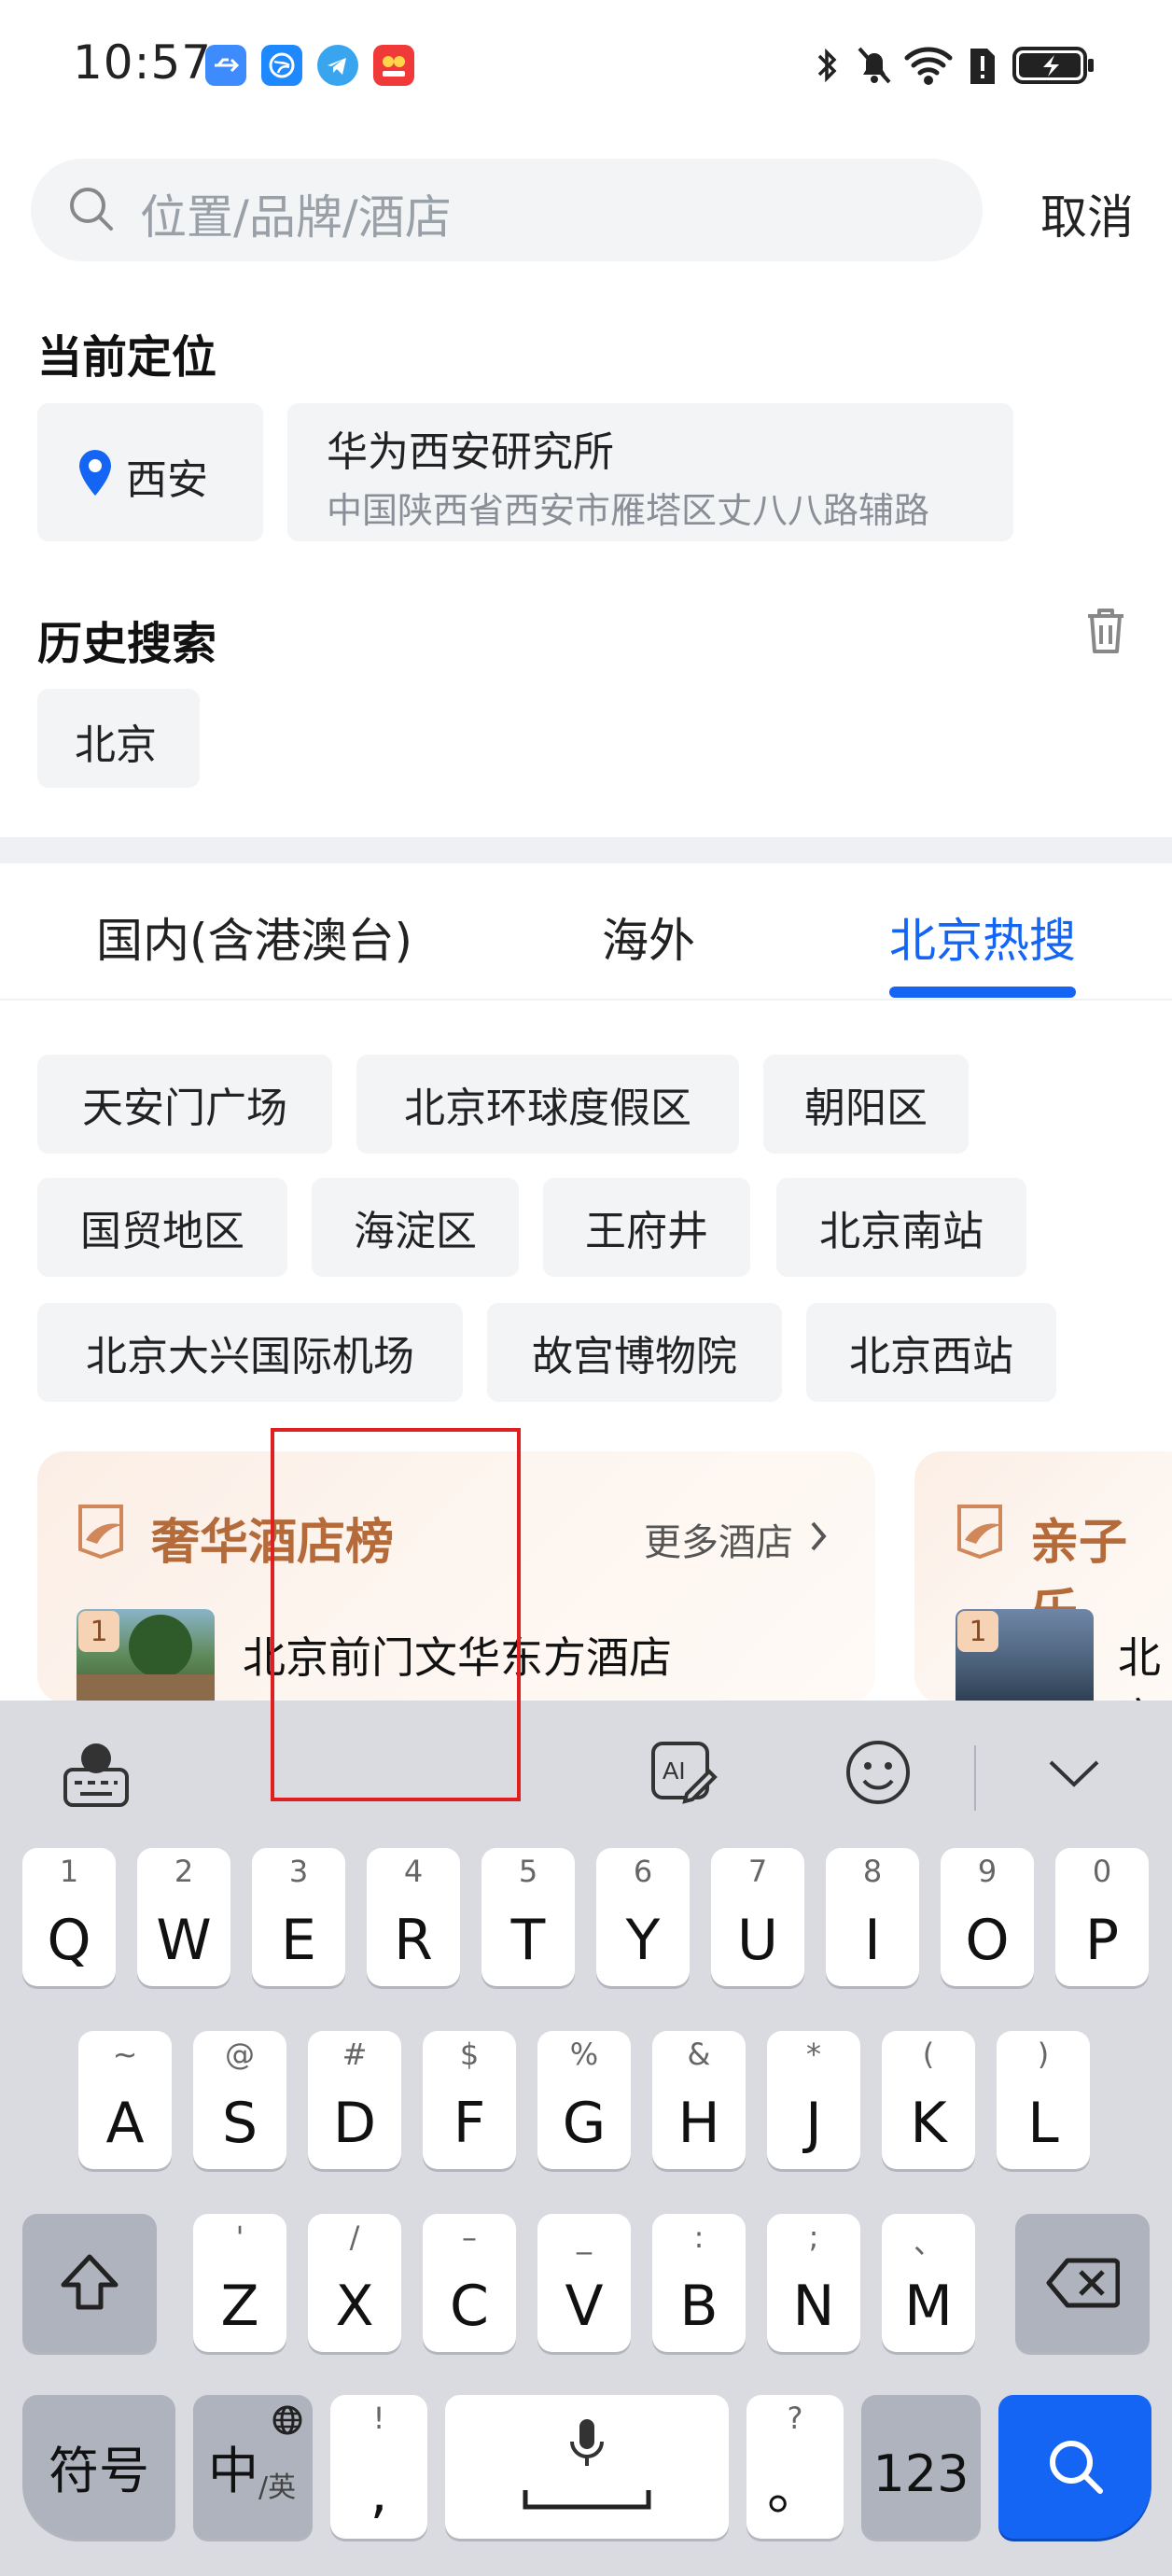  Describe the element at coordinates (69, 1940) in the screenshot. I see `key-label: Q` at that location.